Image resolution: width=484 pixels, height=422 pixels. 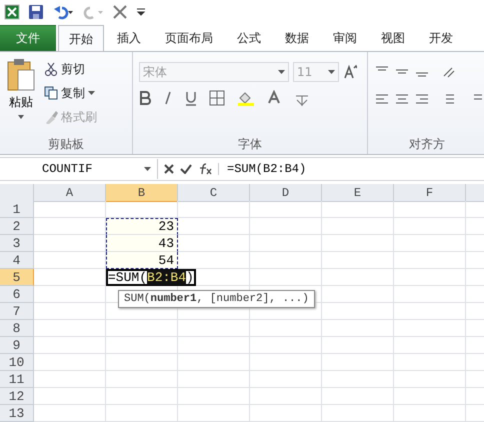 What do you see at coordinates (69, 93) in the screenshot?
I see `copy-button: 复制` at bounding box center [69, 93].